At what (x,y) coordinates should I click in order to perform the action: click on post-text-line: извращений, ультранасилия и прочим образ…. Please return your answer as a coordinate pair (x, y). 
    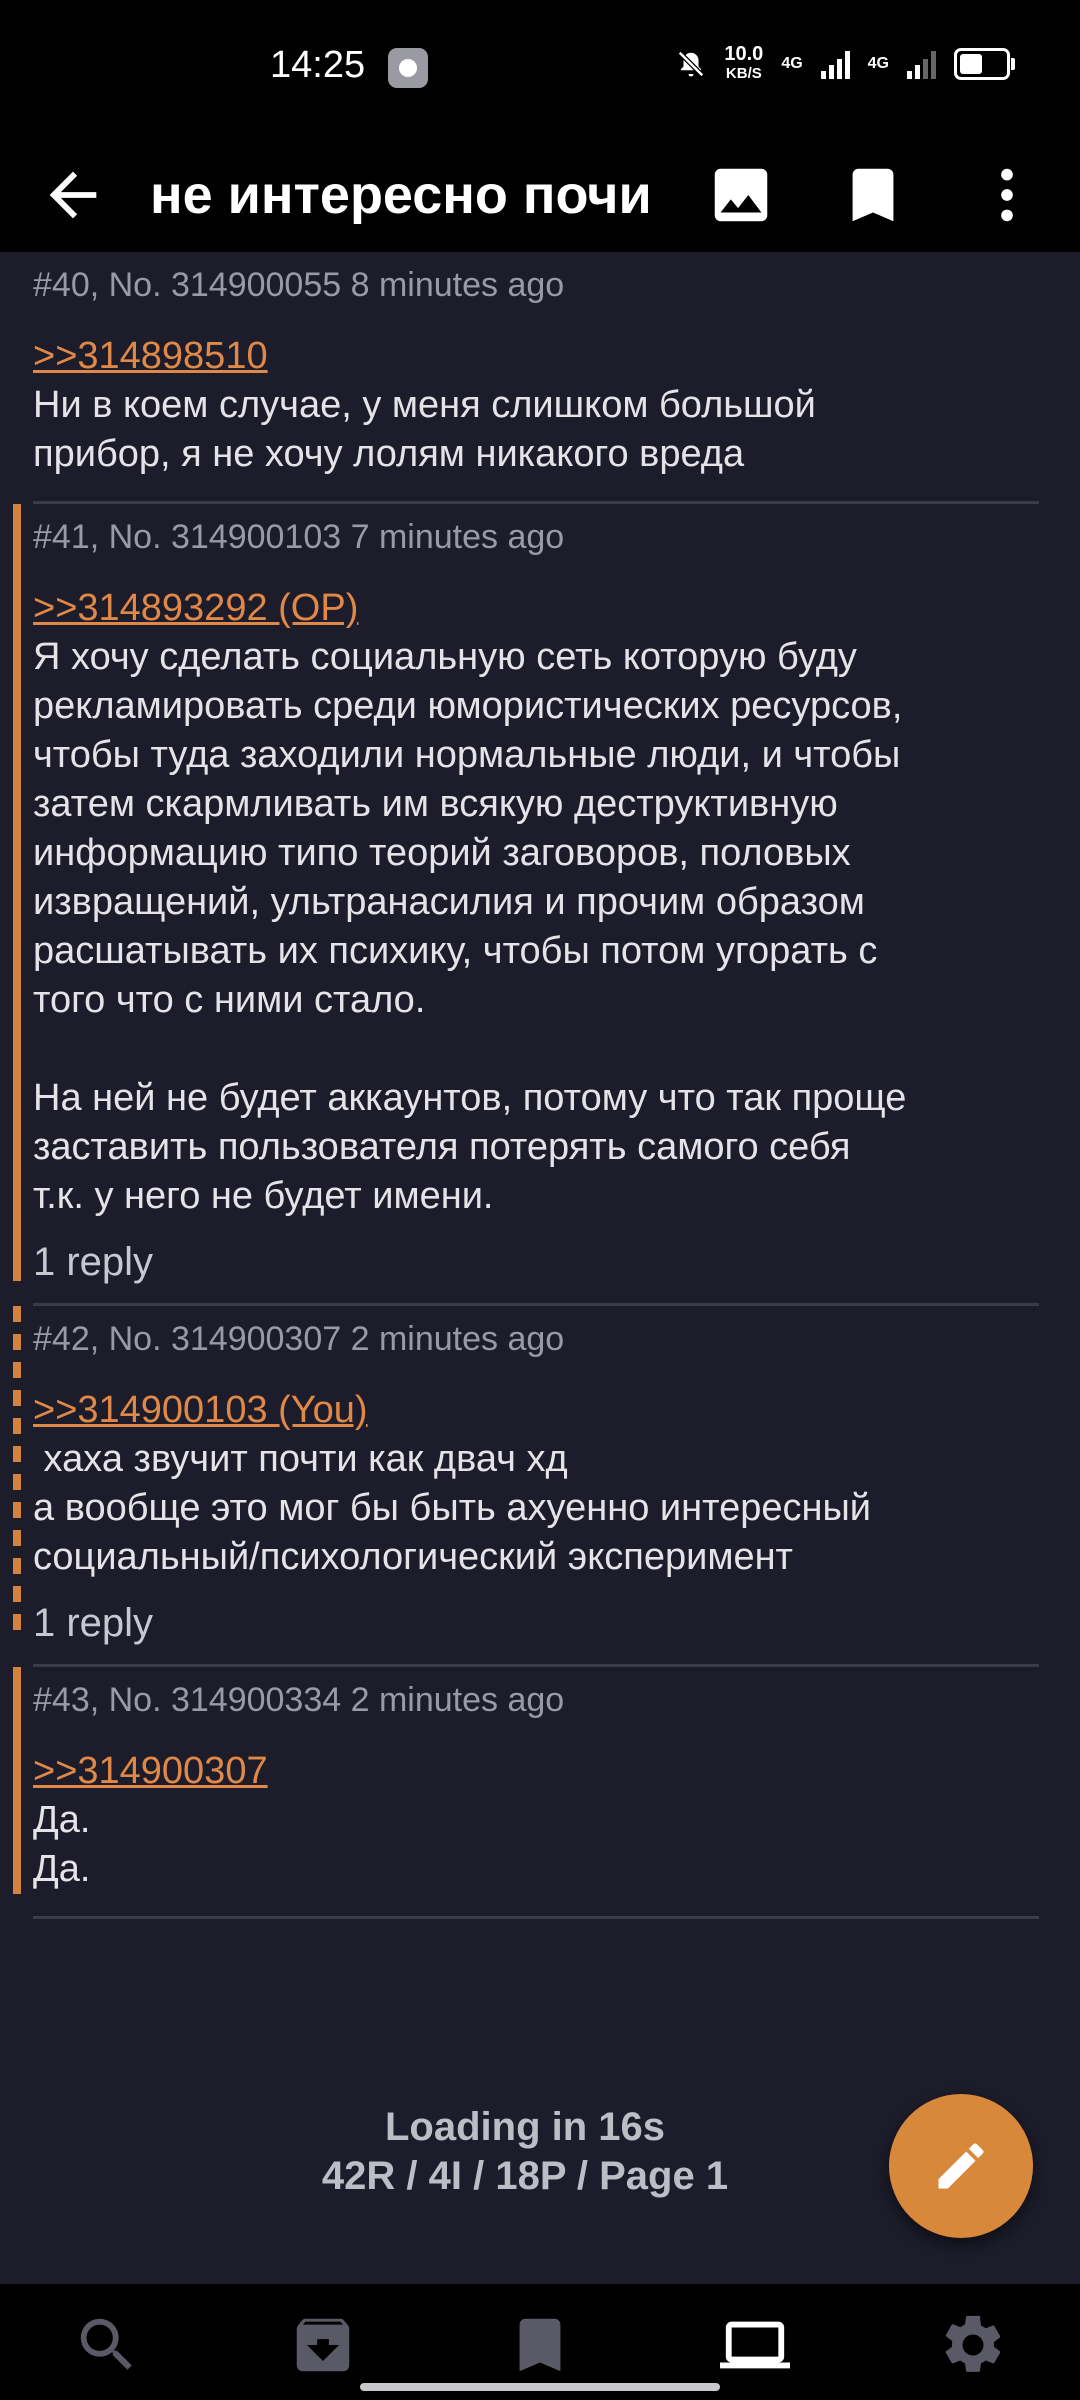
    Looking at the image, I should click on (449, 902).